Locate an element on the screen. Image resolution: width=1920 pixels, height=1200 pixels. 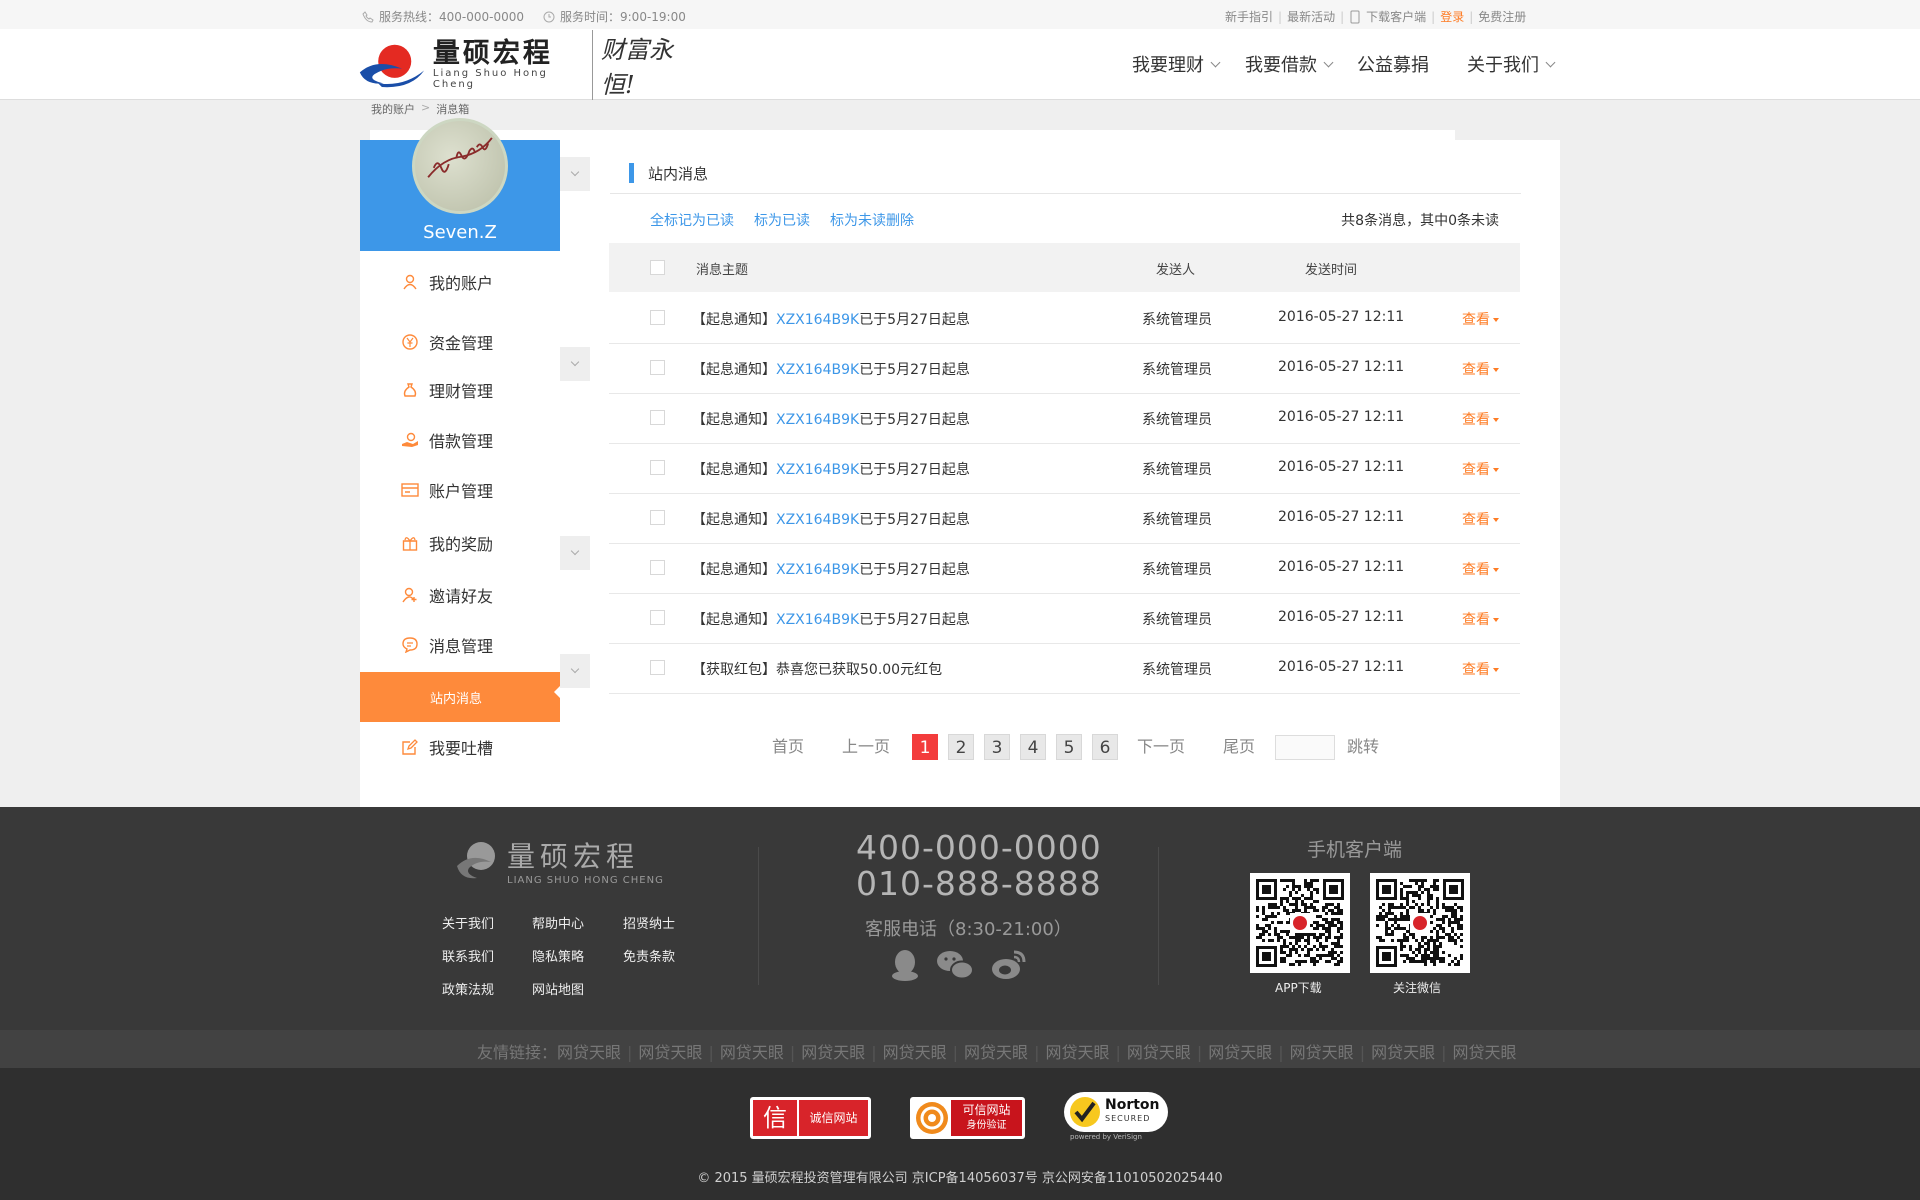
nav-borrow: 我要借款 is located at coordinates (1289, 64).